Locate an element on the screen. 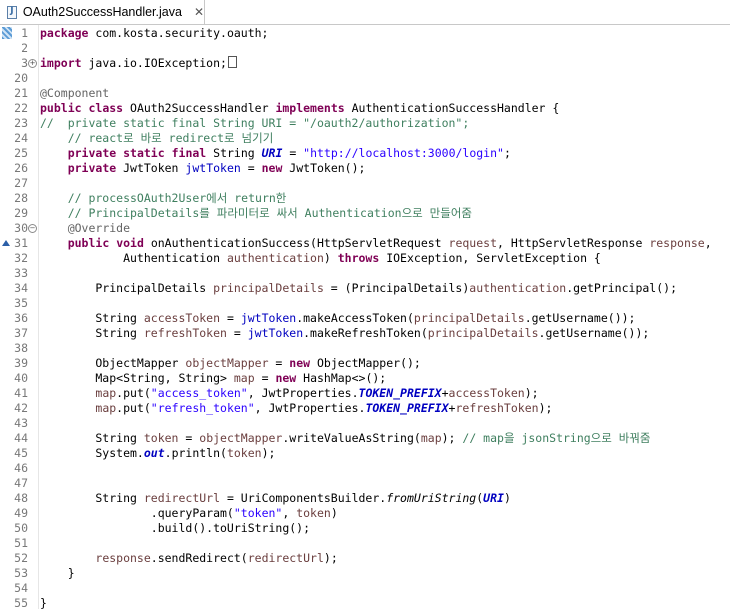  code-token: package is located at coordinates (64, 33).